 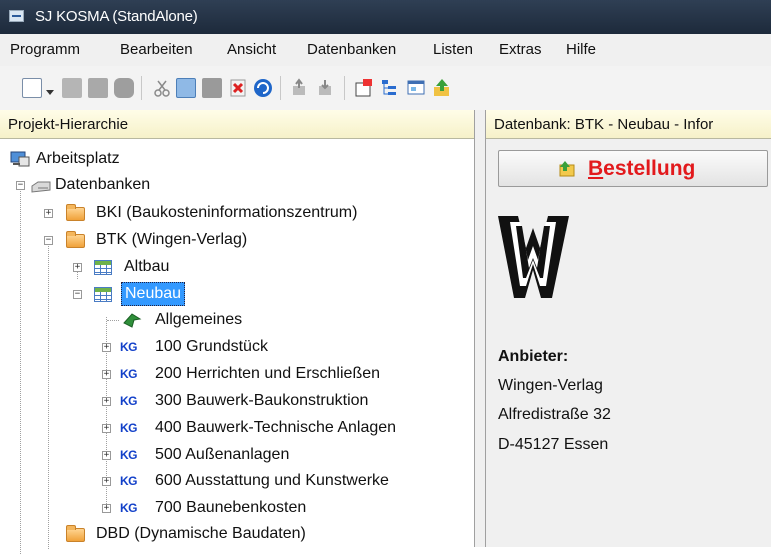 What do you see at coordinates (272, 480) in the screenshot?
I see `tree-label: 600 Ausstattung und Kunstwerke` at bounding box center [272, 480].